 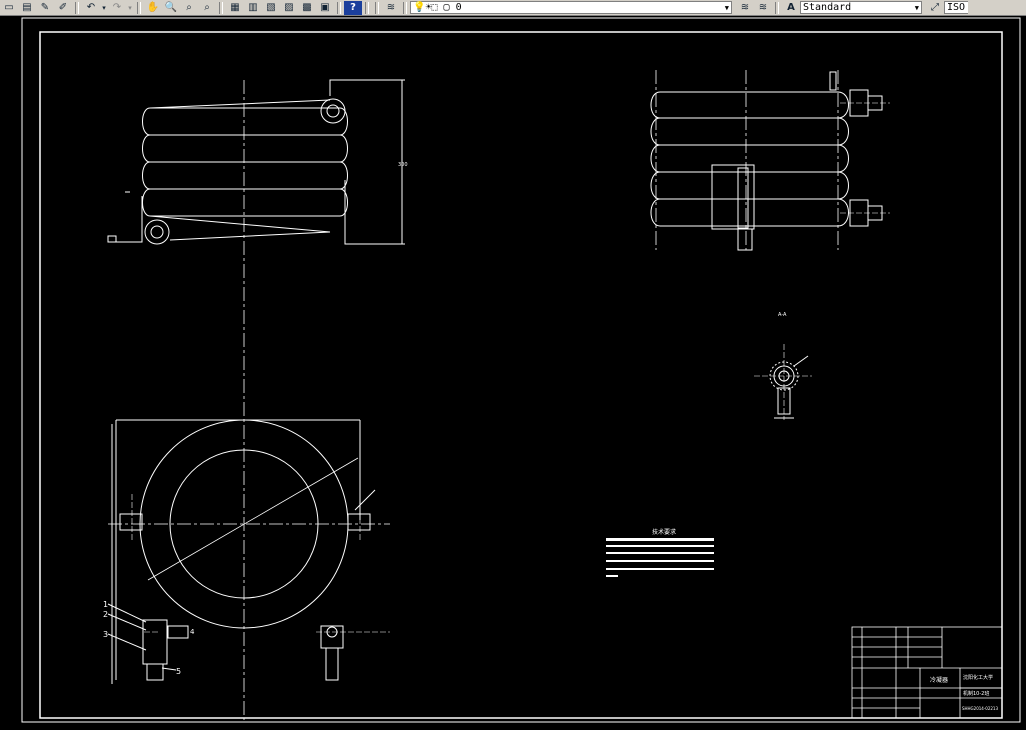 I want to click on markup-icon: ▩, so click(x=307, y=8).